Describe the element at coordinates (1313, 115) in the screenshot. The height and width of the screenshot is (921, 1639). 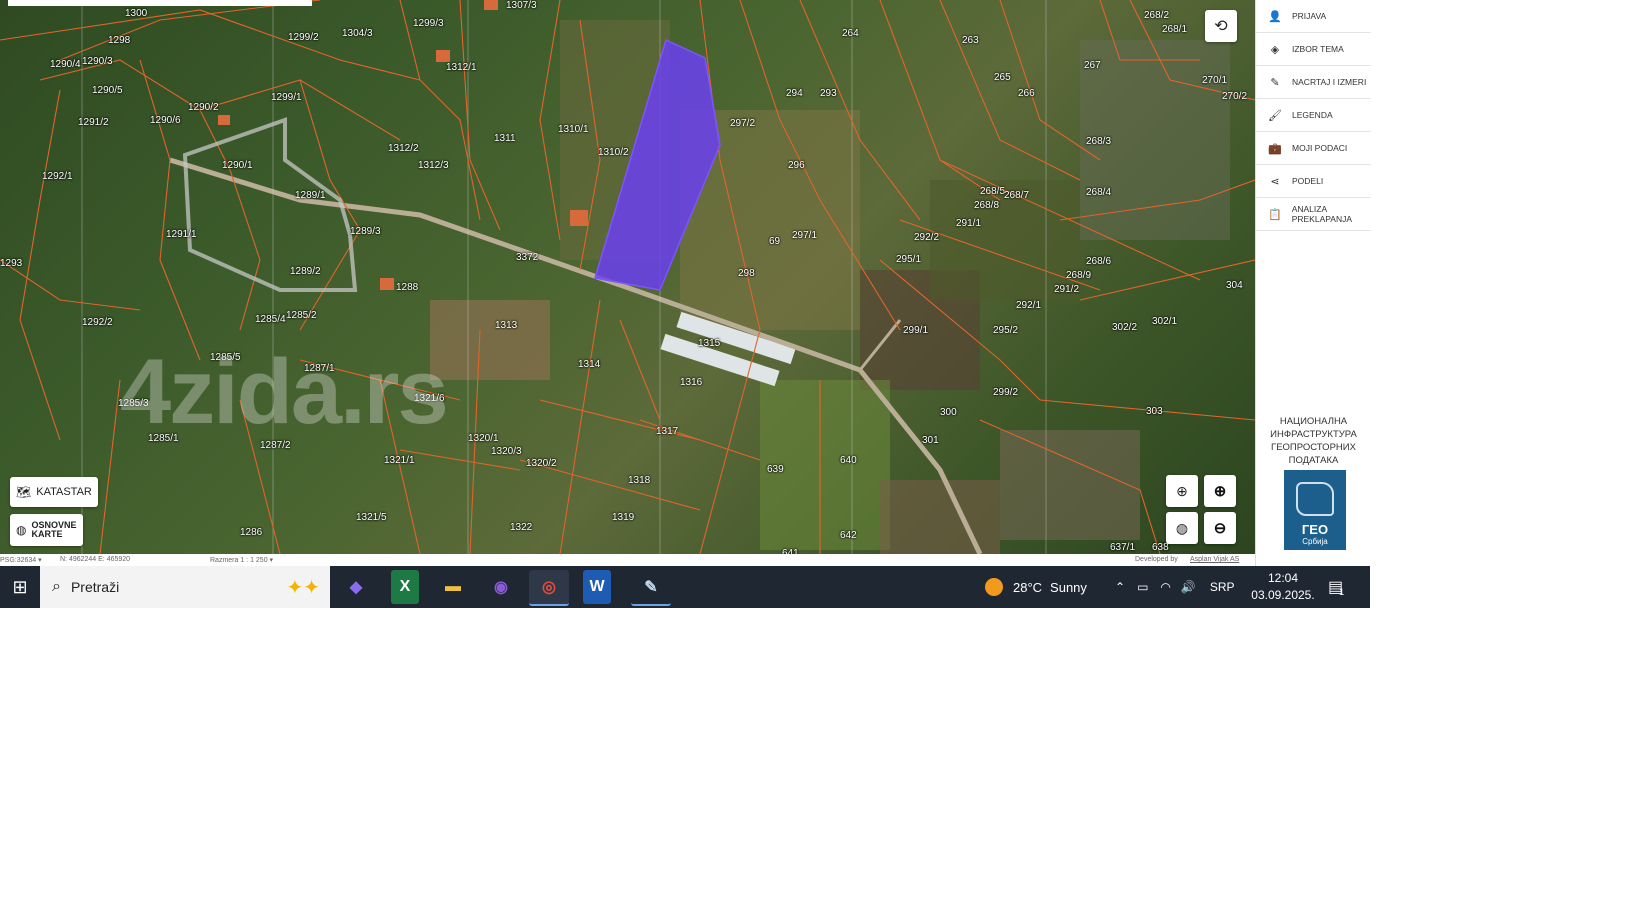
I see `sidebar-item-legenda: 🖌 LEGENDA` at that location.